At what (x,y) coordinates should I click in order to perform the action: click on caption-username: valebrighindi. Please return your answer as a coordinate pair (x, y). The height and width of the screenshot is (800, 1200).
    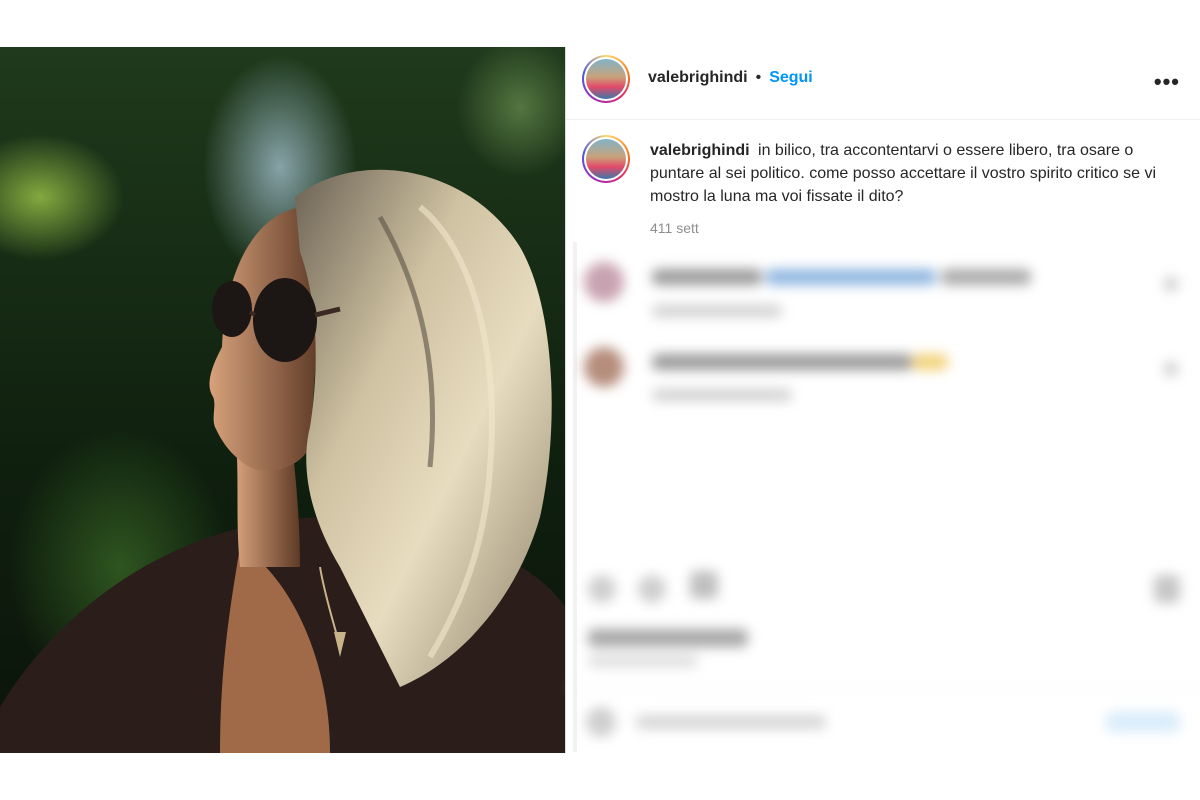
    Looking at the image, I should click on (700, 150).